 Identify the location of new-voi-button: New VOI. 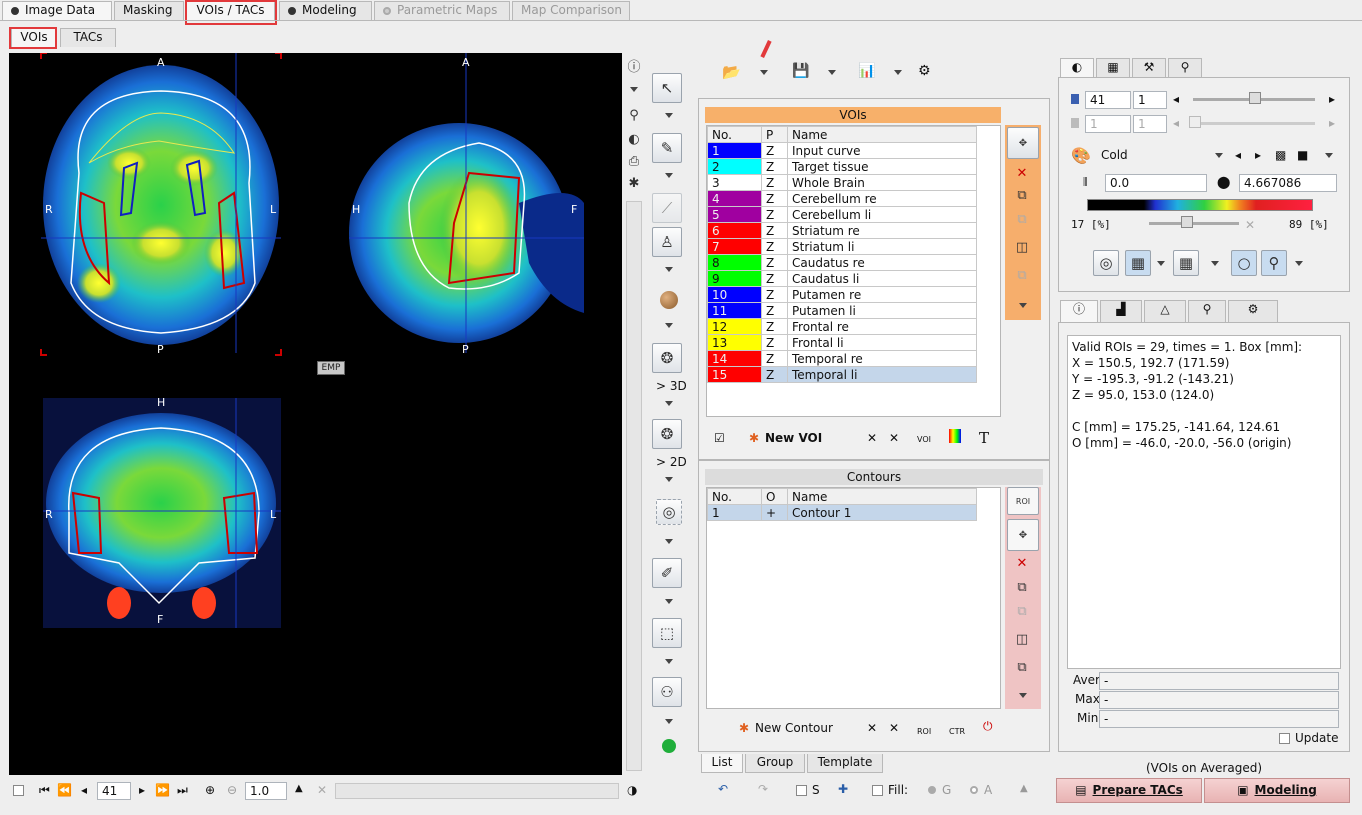
(793, 438).